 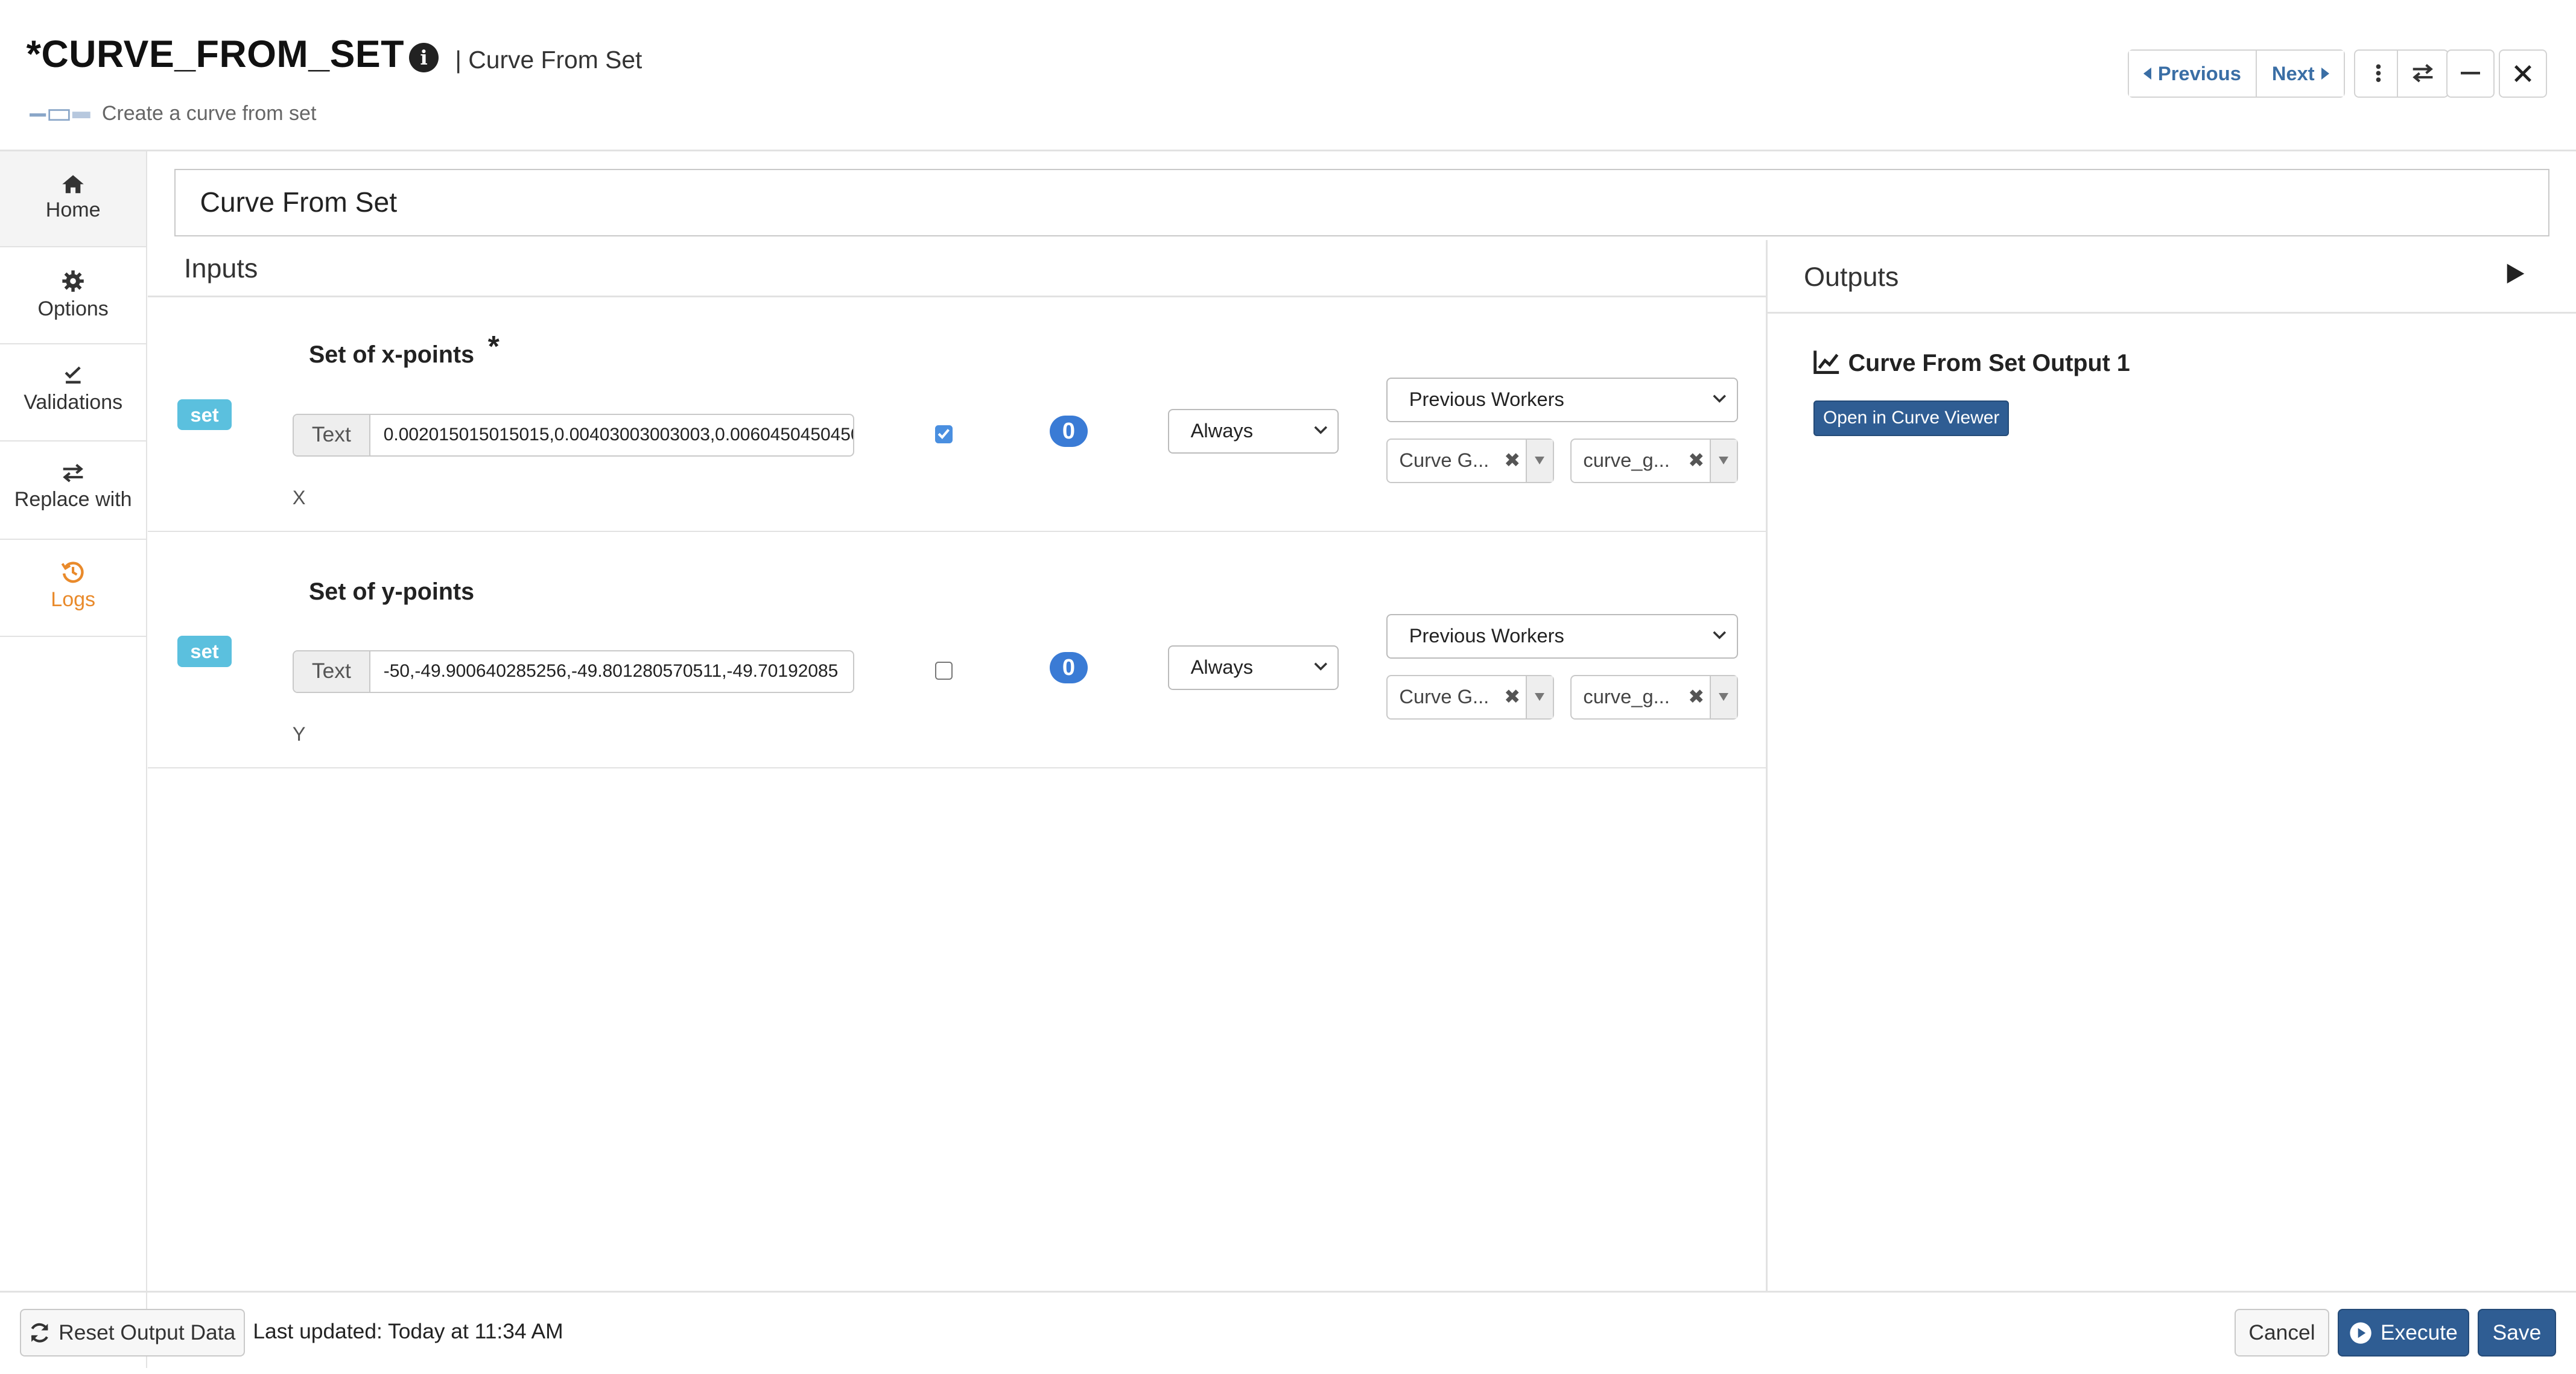 I want to click on next-button: Next, so click(x=2300, y=73).